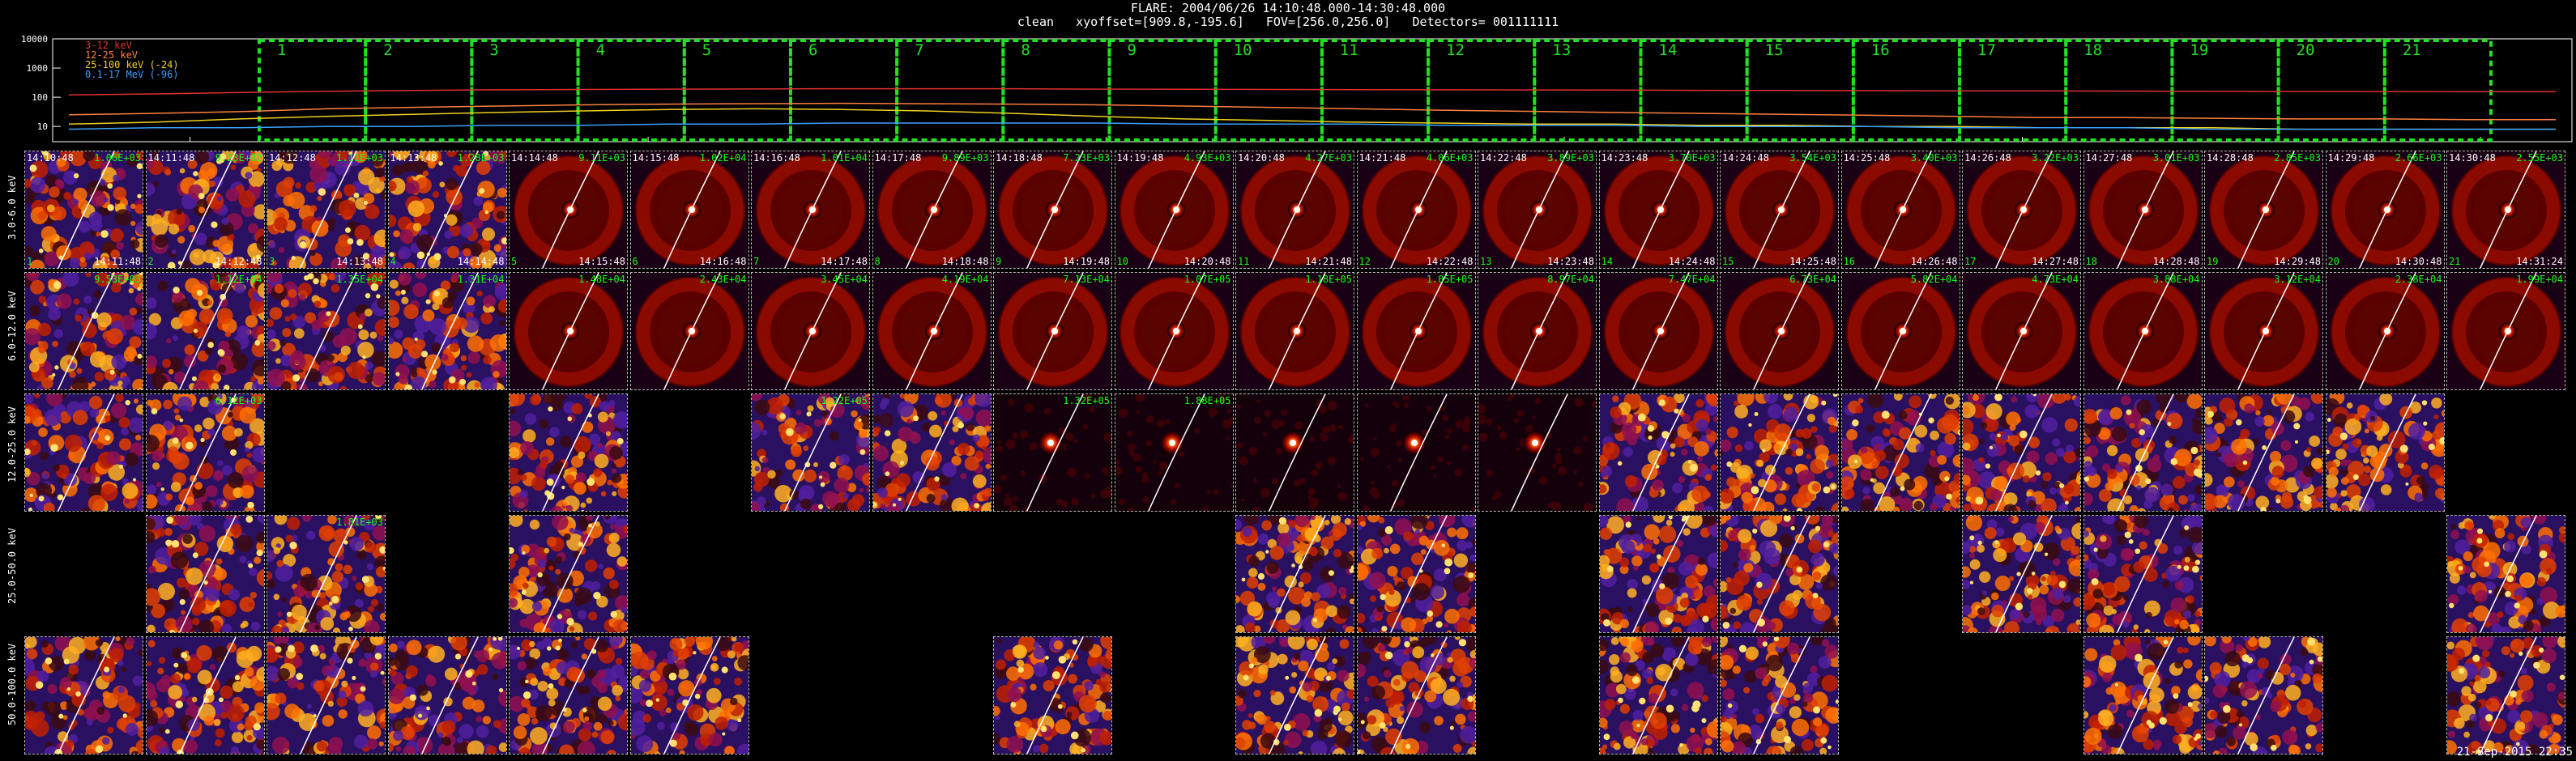  I want to click on tile-index: 12, so click(1364, 261).